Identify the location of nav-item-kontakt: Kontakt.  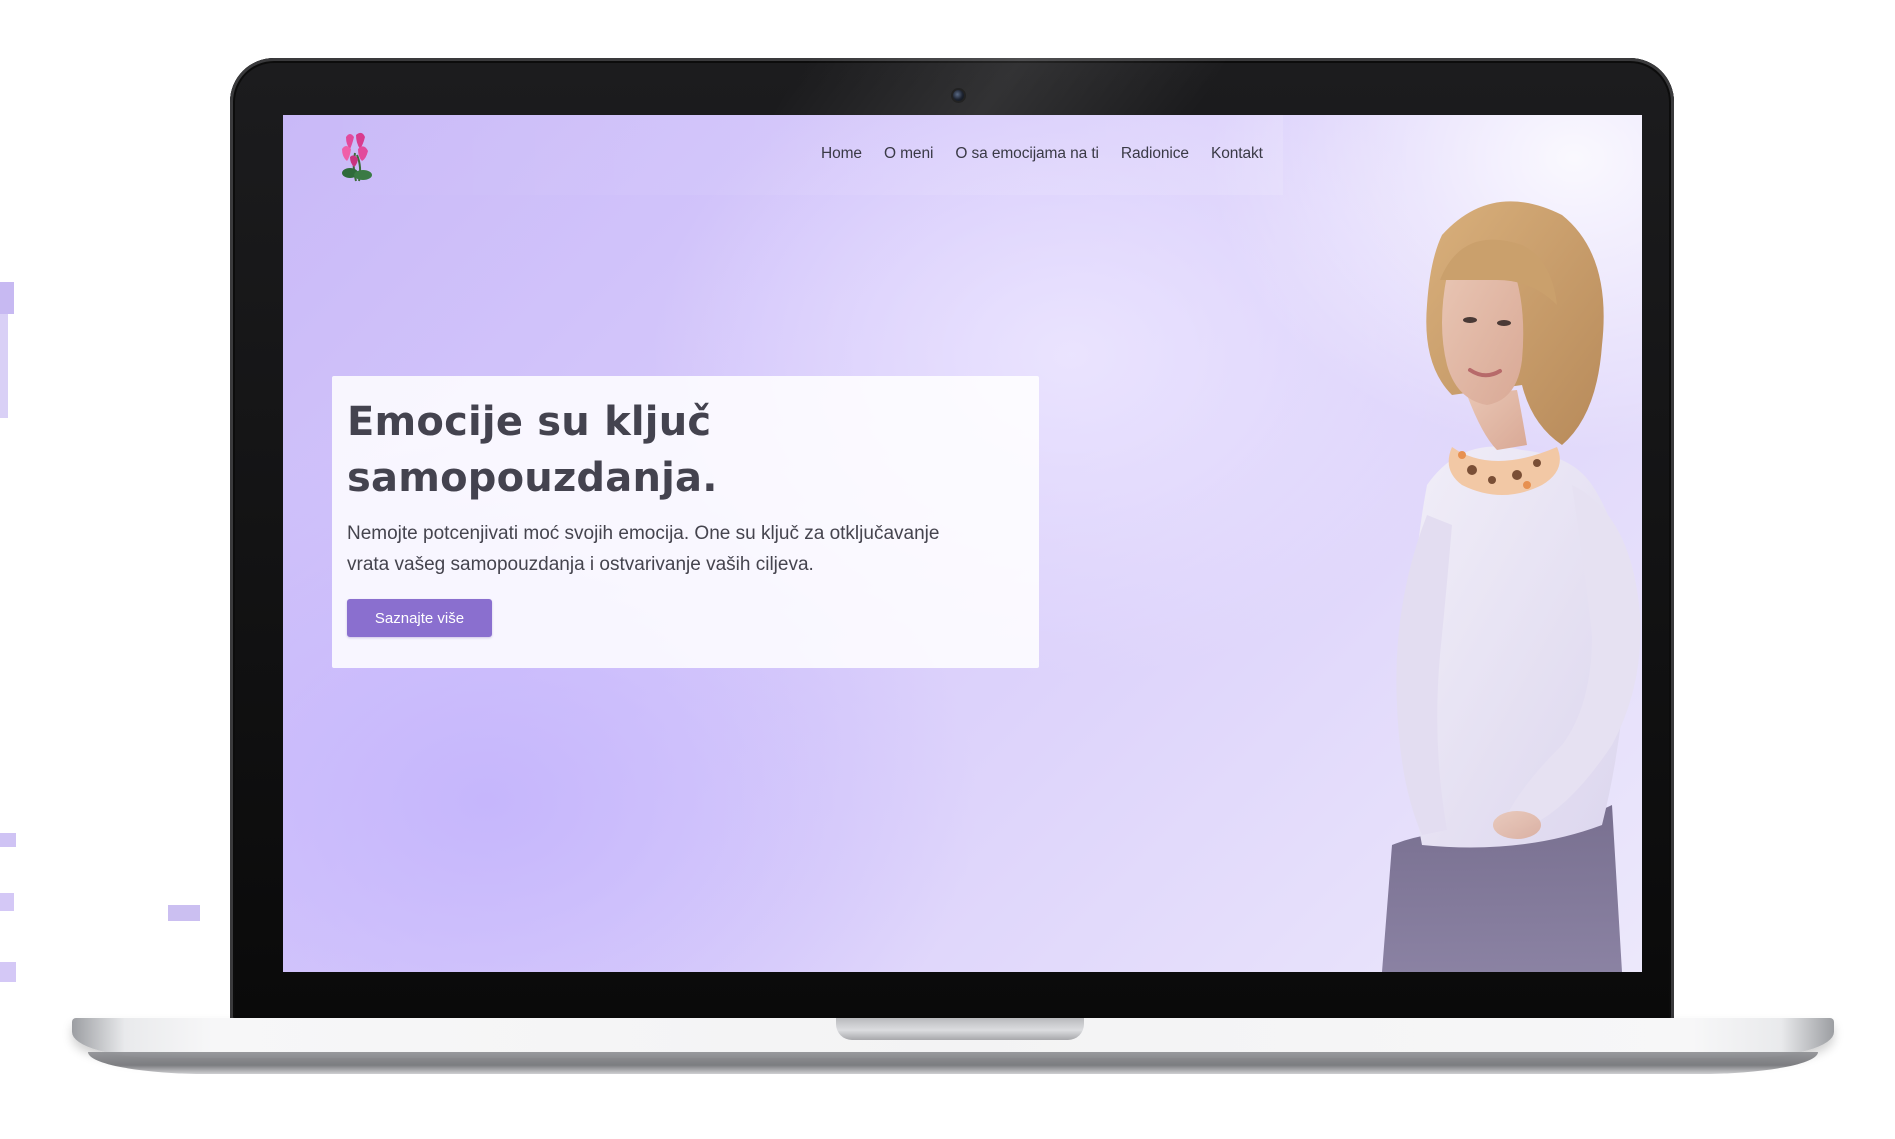
(1237, 154).